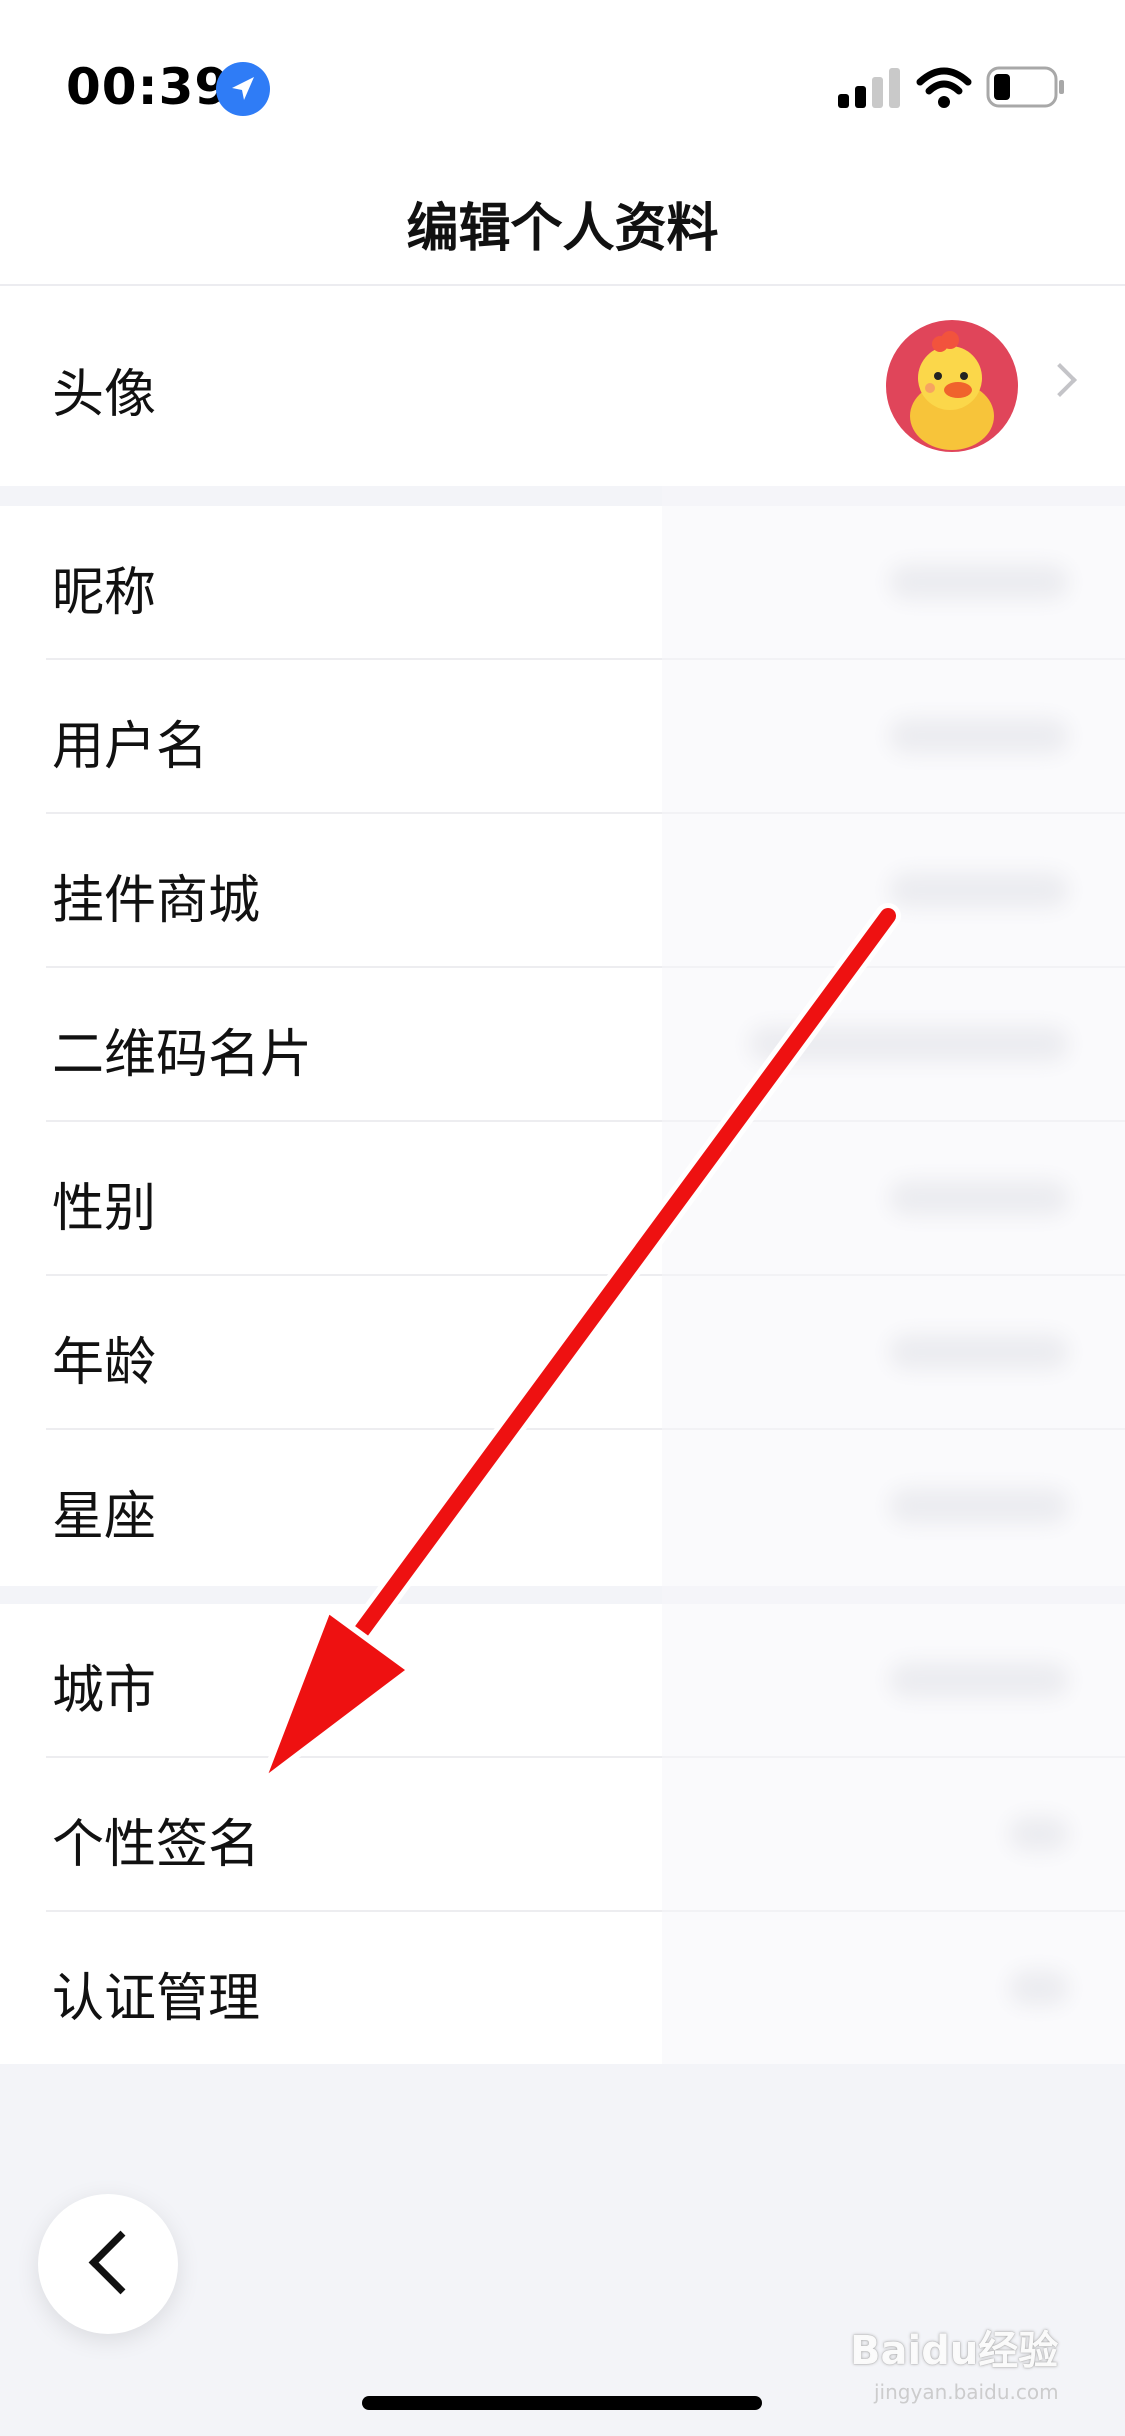  I want to click on status-time: 00:39, so click(148, 87).